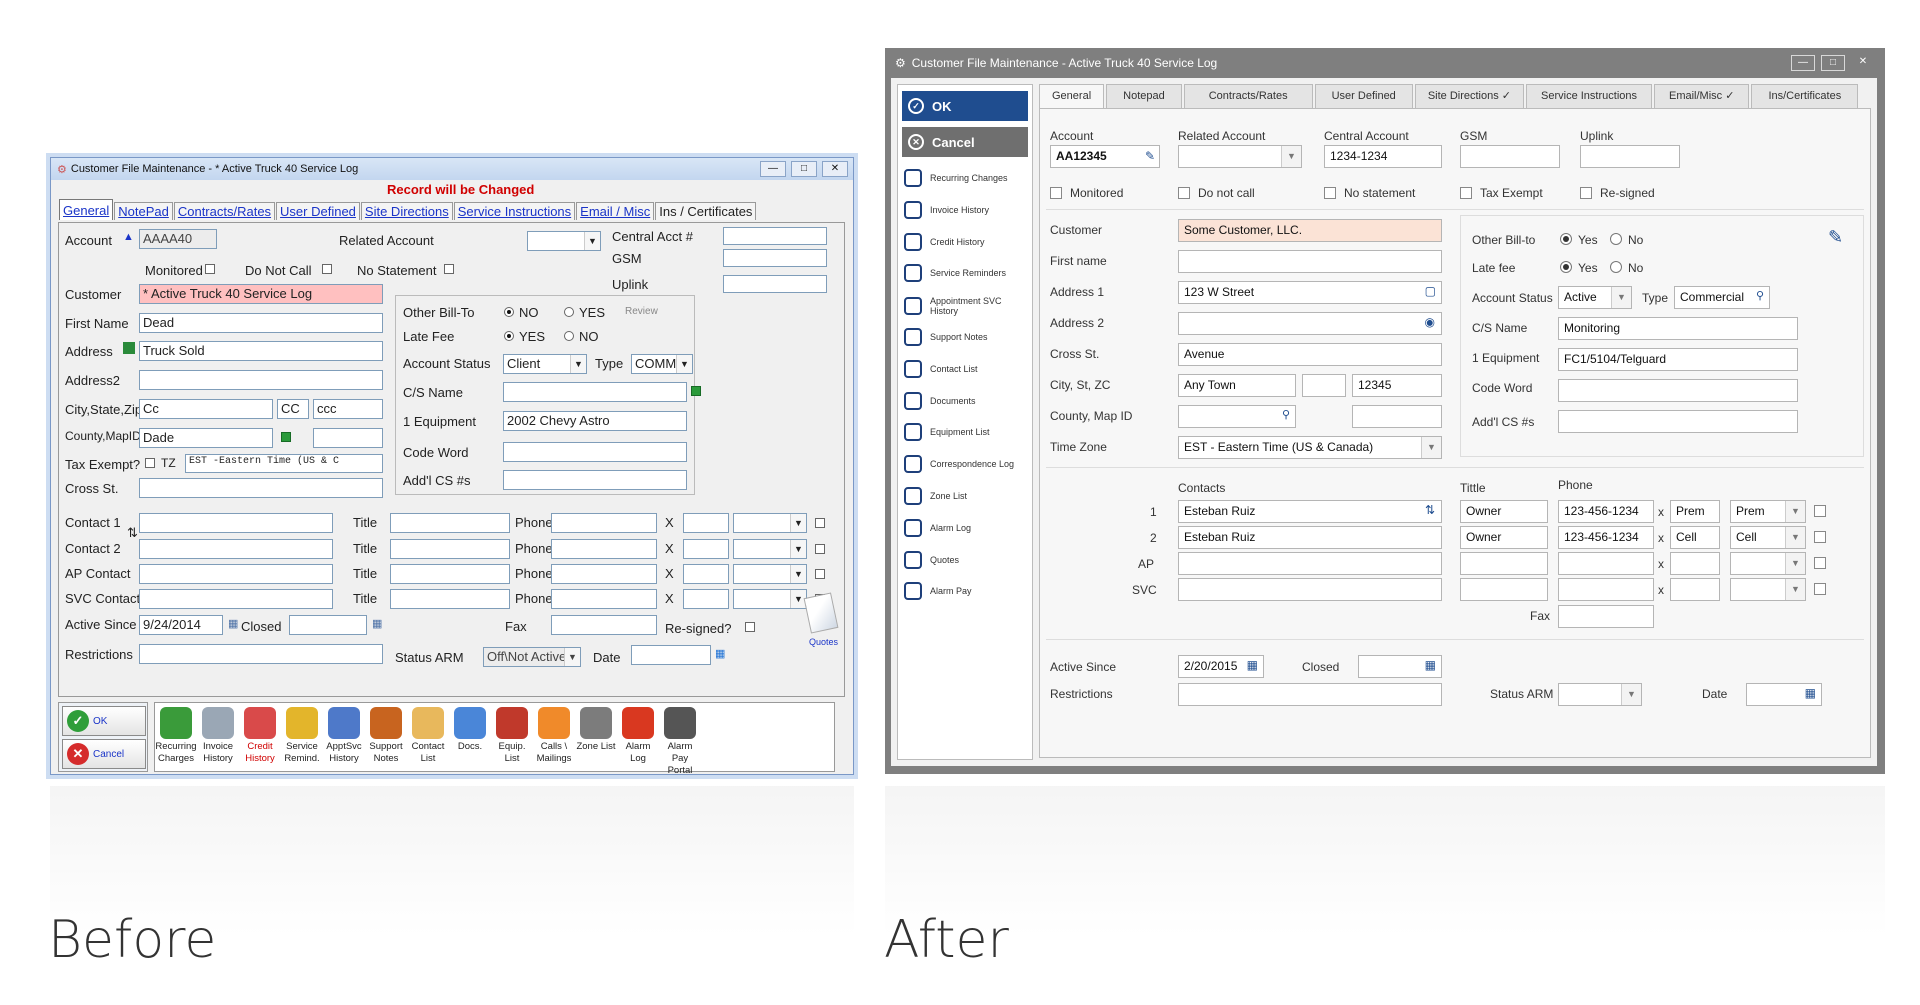  What do you see at coordinates (775, 284) in the screenshot?
I see `uplink-field` at bounding box center [775, 284].